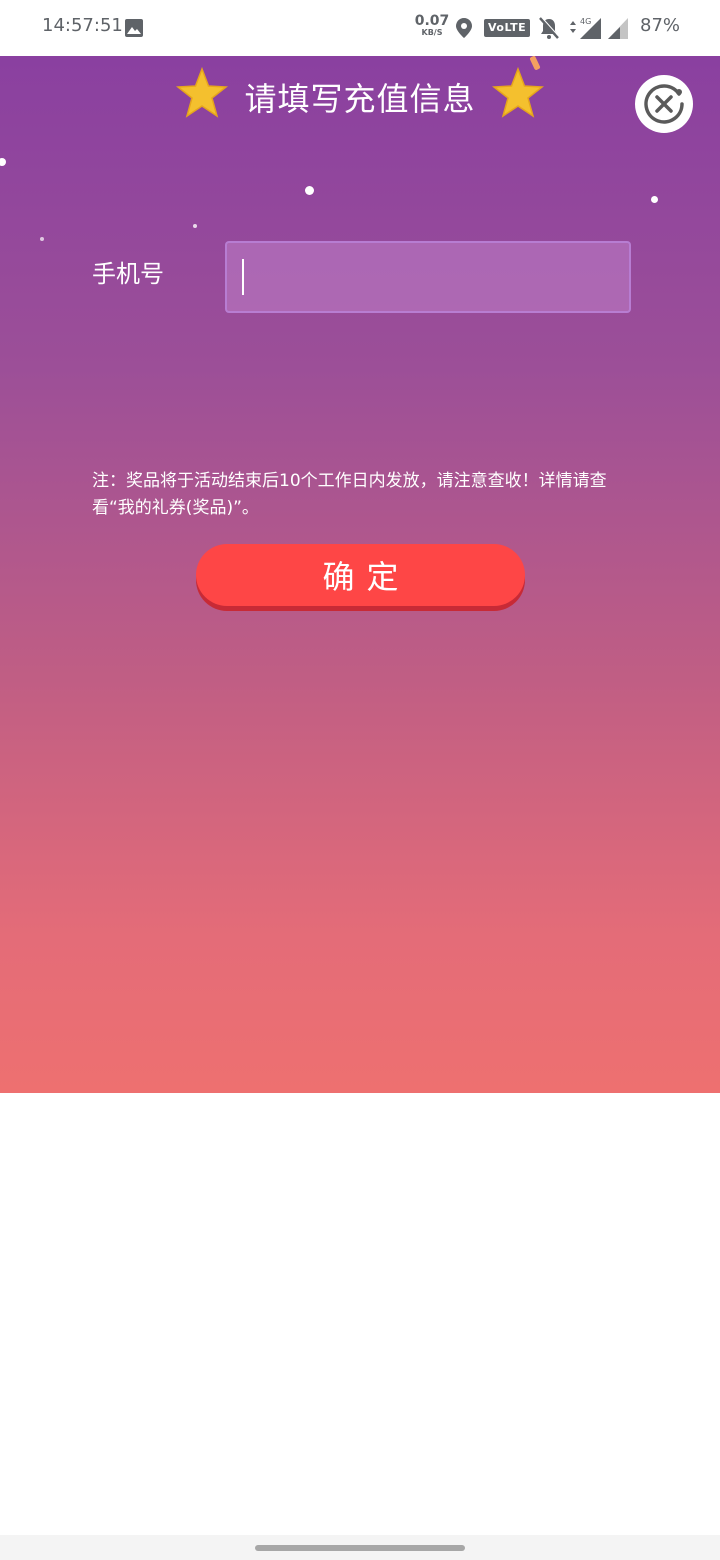 Image resolution: width=720 pixels, height=1560 pixels. I want to click on signal-icon: 4G, so click(585, 28).